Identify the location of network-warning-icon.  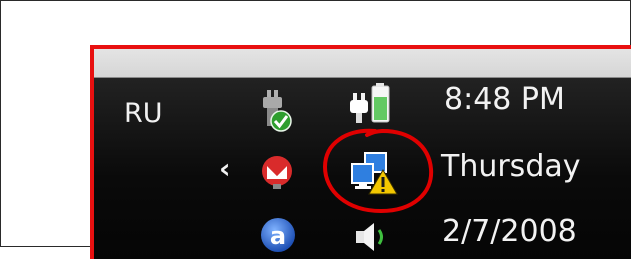
(374, 174).